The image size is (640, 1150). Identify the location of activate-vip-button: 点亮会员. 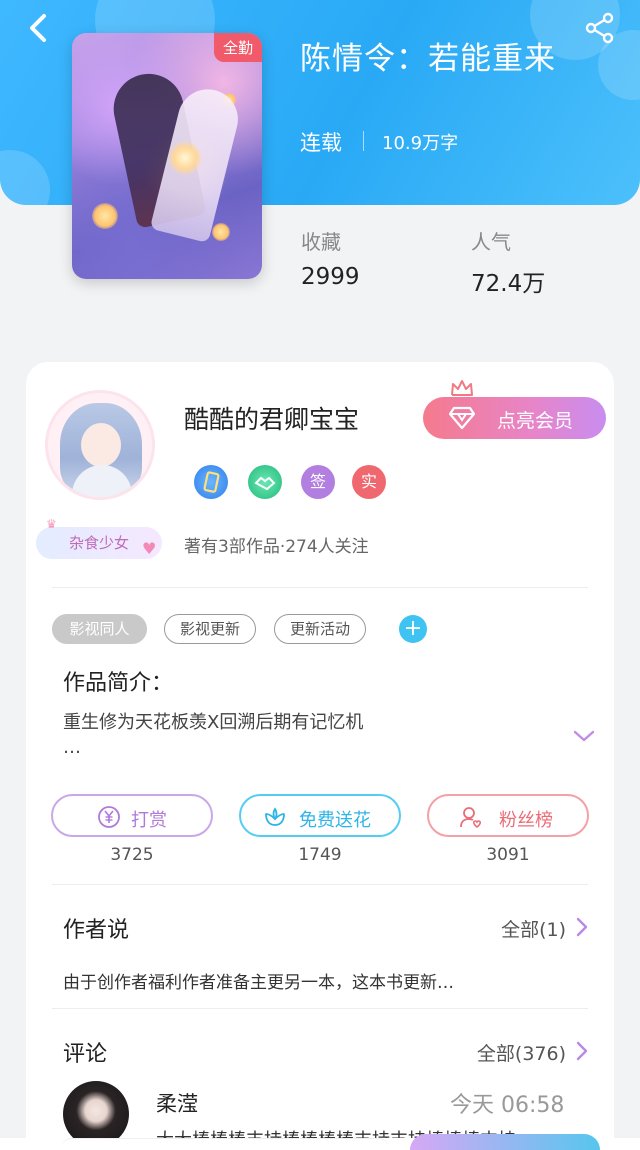
(514, 418).